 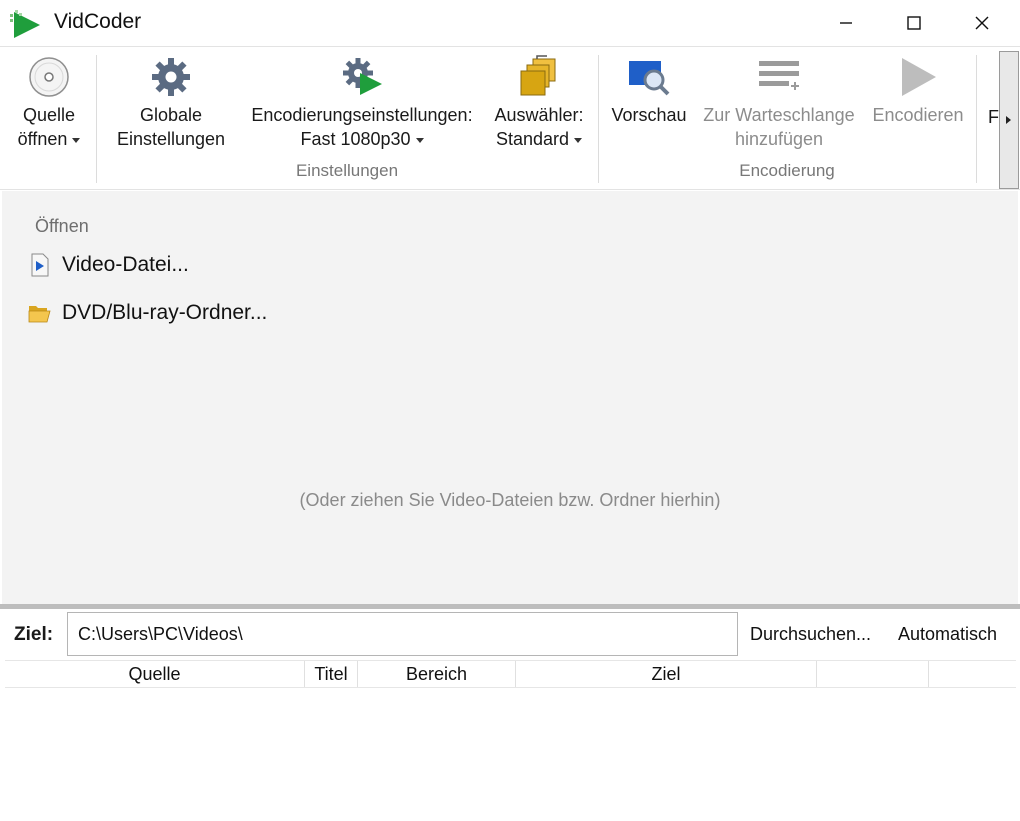 I want to click on folder-open-icon, so click(x=39, y=314).